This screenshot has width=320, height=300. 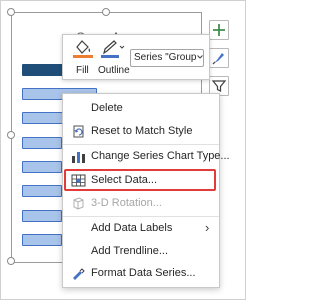 I want to click on pen-outline-icon, so click(x=113, y=49).